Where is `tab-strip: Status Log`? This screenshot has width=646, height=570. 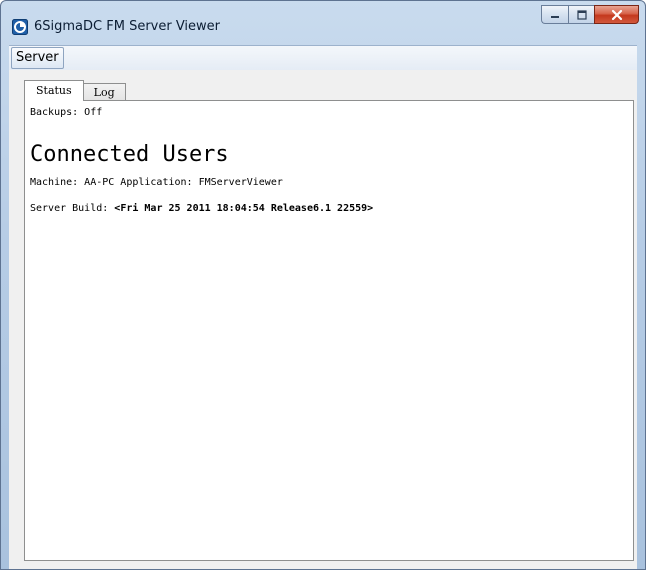
tab-strip: Status Log is located at coordinates (75, 90).